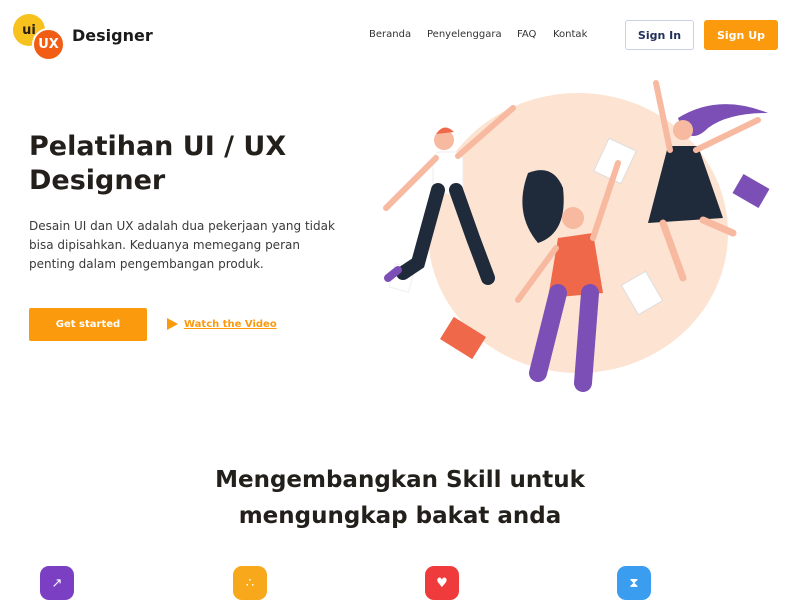 This screenshot has height=600, width=800. What do you see at coordinates (158, 163) in the screenshot?
I see `hero-title: Pelatihan UI / UX Designer` at bounding box center [158, 163].